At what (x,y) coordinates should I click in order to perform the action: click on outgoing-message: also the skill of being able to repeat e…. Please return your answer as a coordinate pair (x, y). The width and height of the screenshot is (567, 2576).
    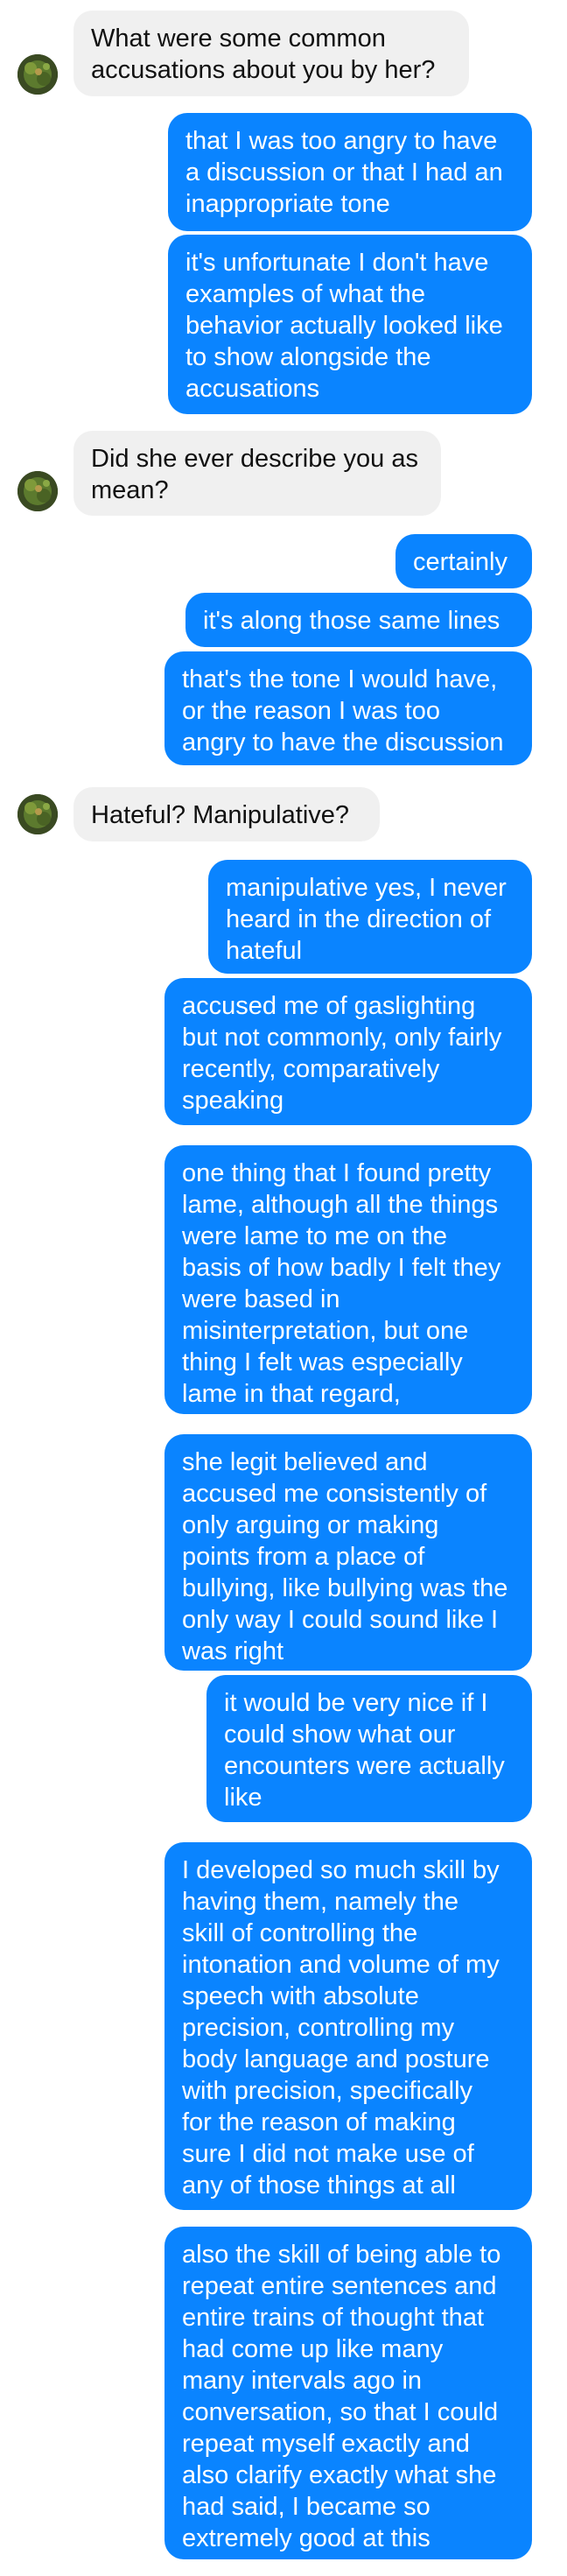
    Looking at the image, I should click on (348, 2393).